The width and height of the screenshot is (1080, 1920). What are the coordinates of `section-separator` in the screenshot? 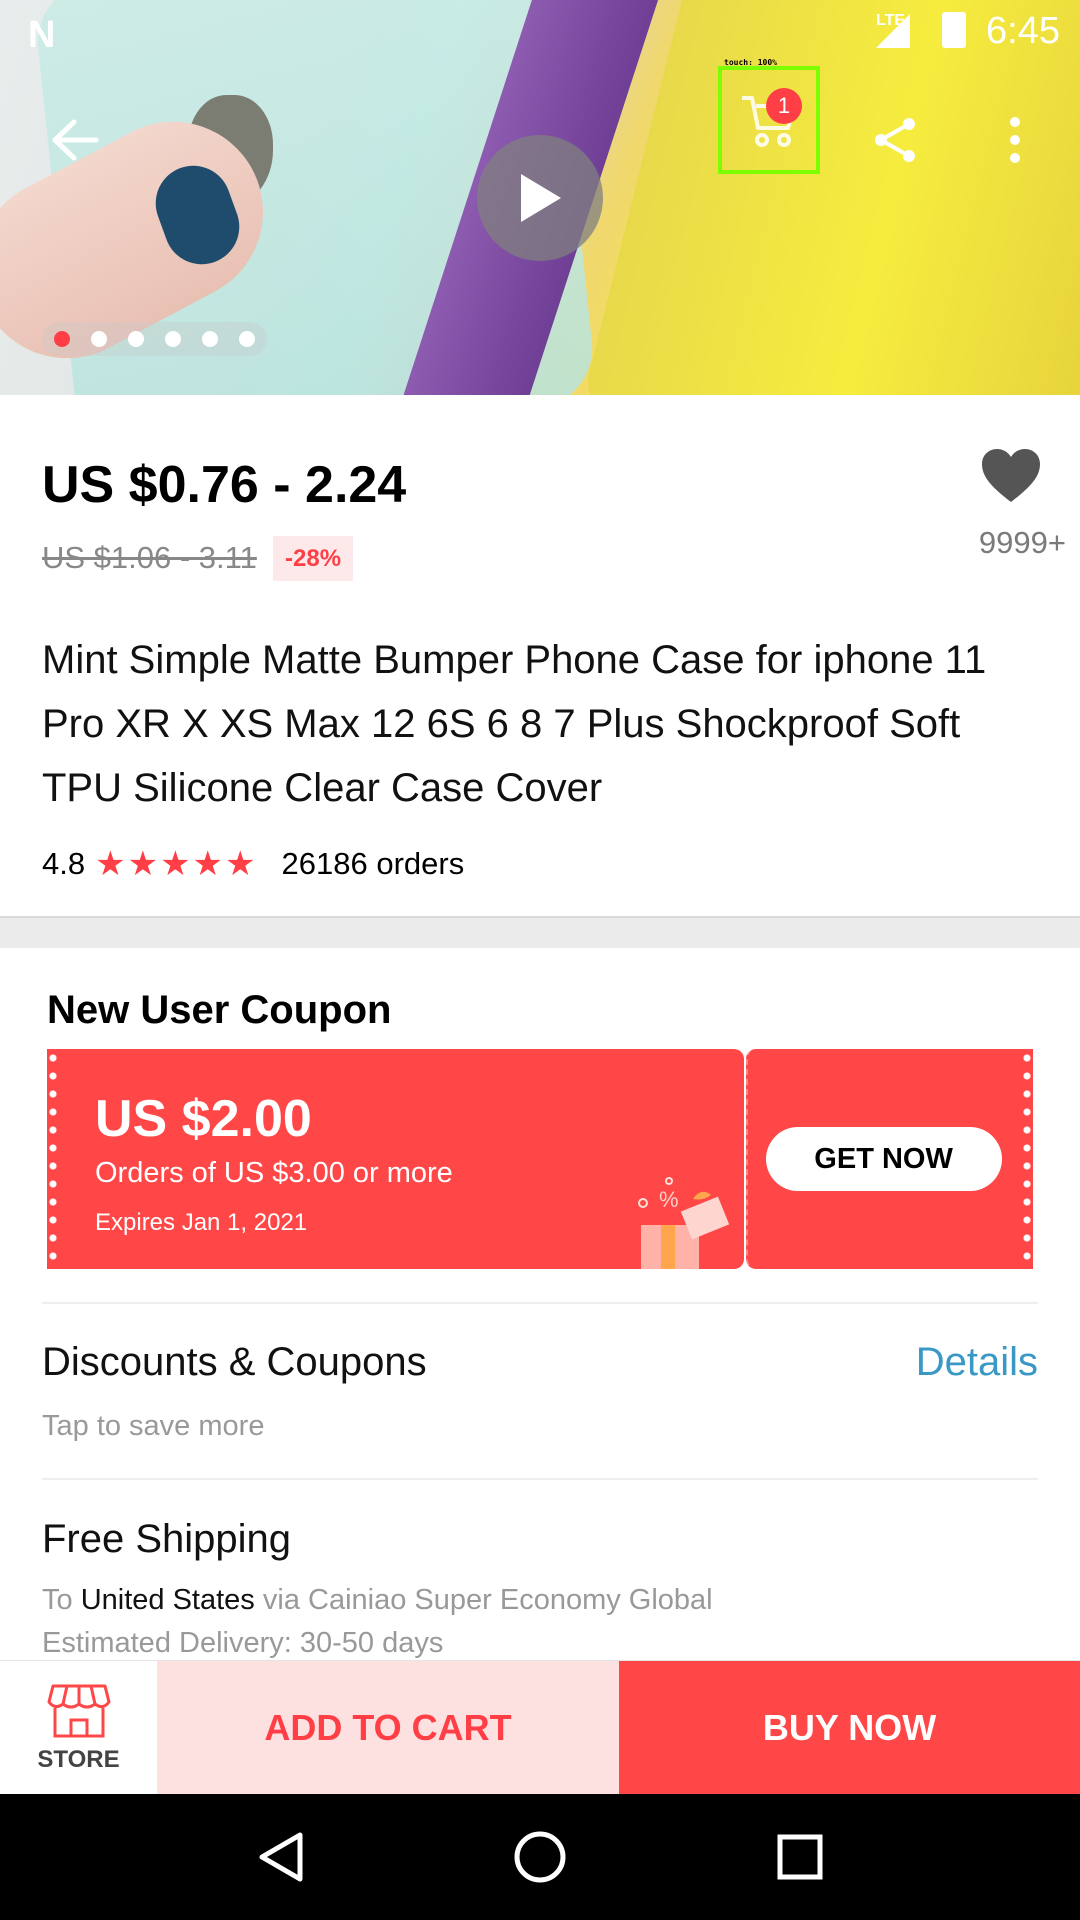 It's located at (540, 932).